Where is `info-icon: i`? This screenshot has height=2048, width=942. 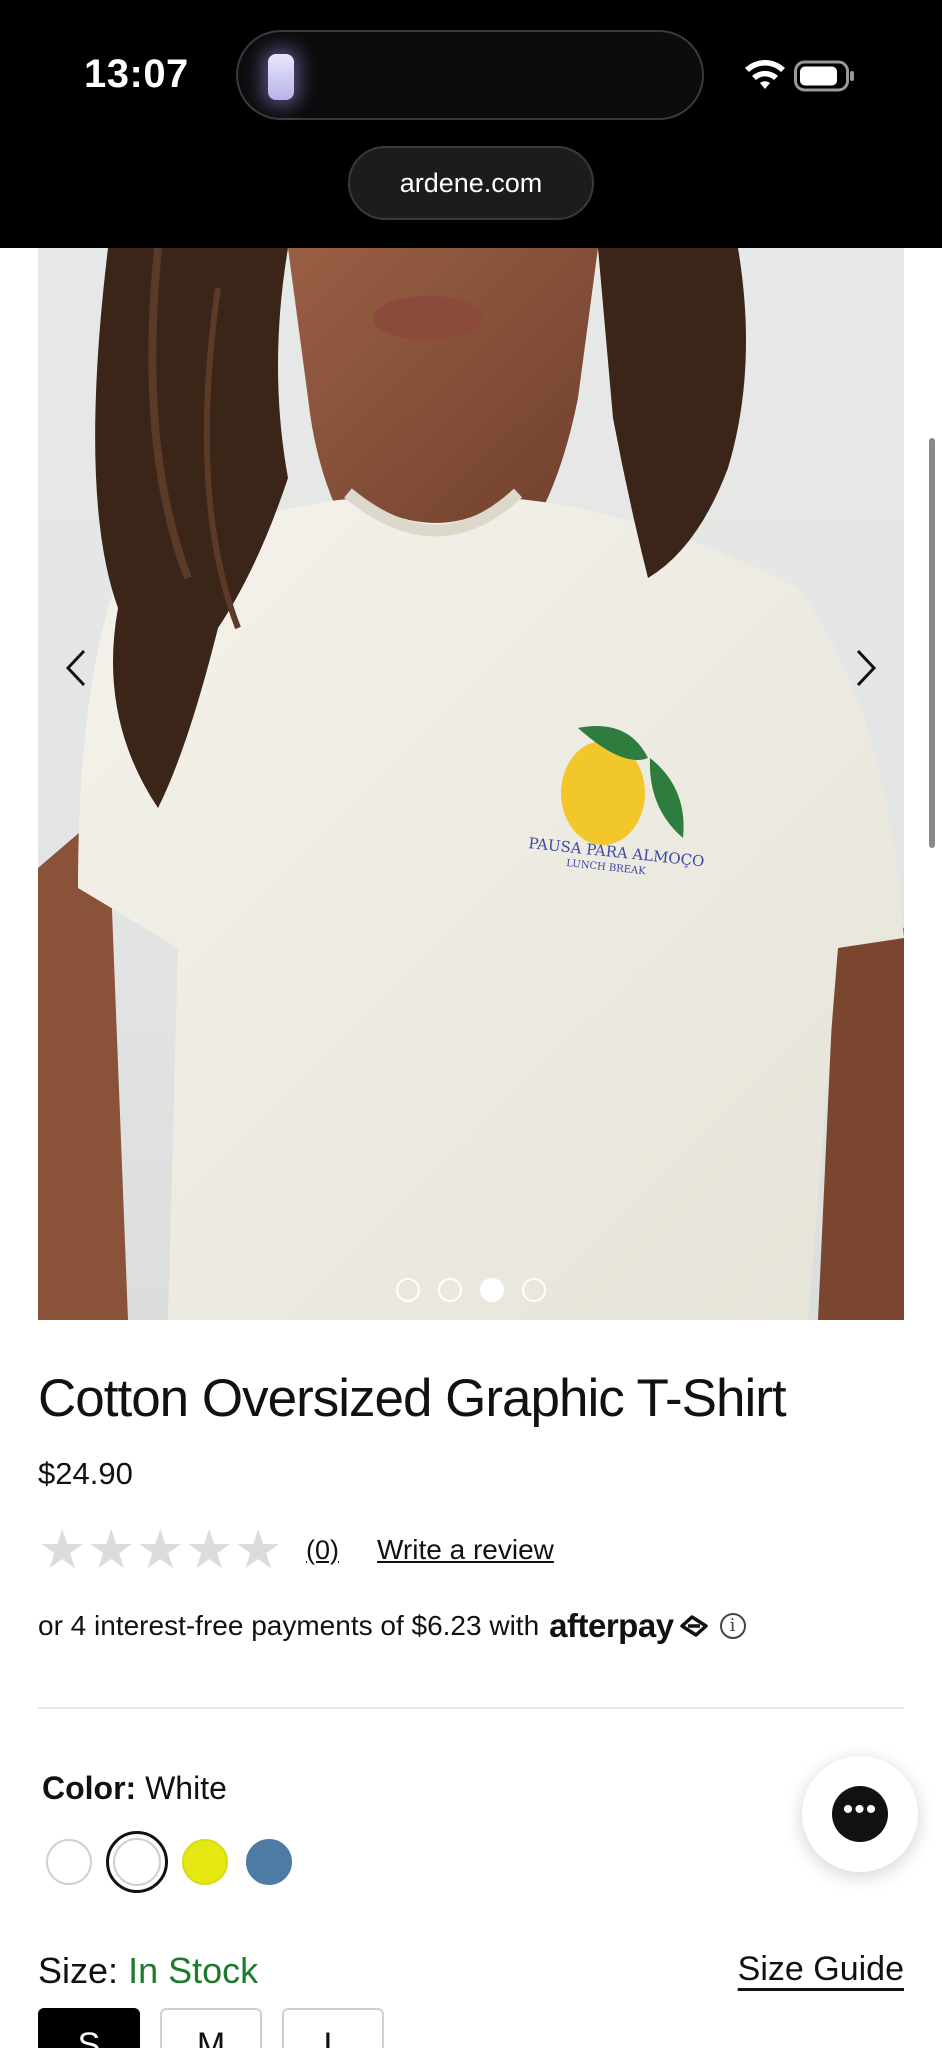
info-icon: i is located at coordinates (732, 1626).